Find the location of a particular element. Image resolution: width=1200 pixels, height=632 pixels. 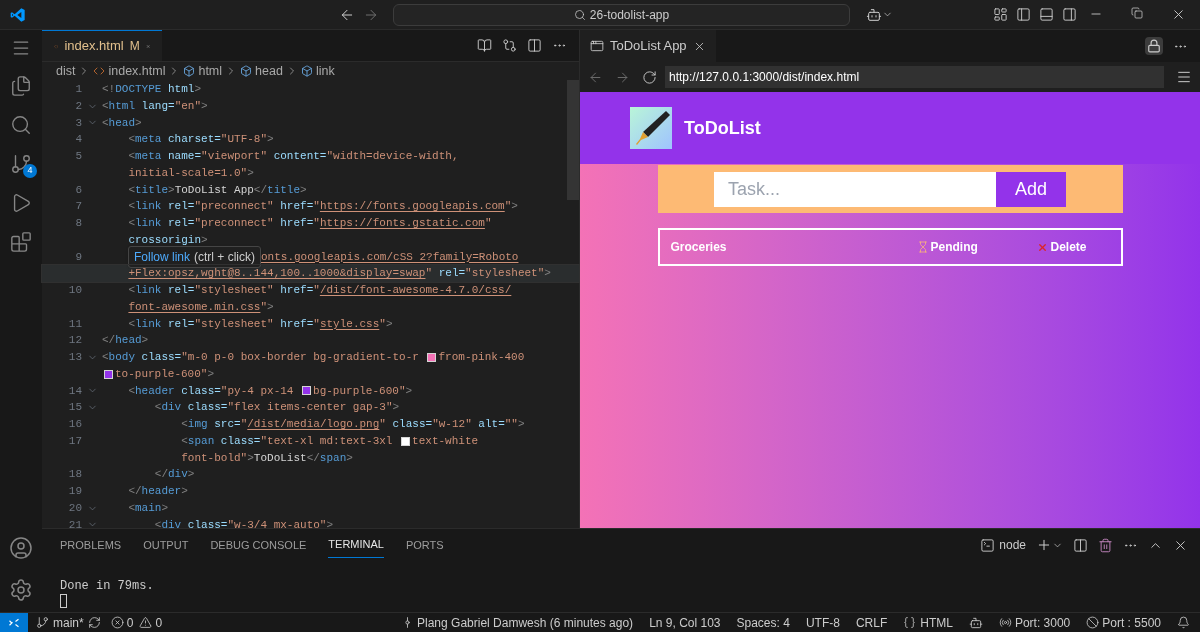

command-center-search: 26-todolist-app is located at coordinates (621, 14).